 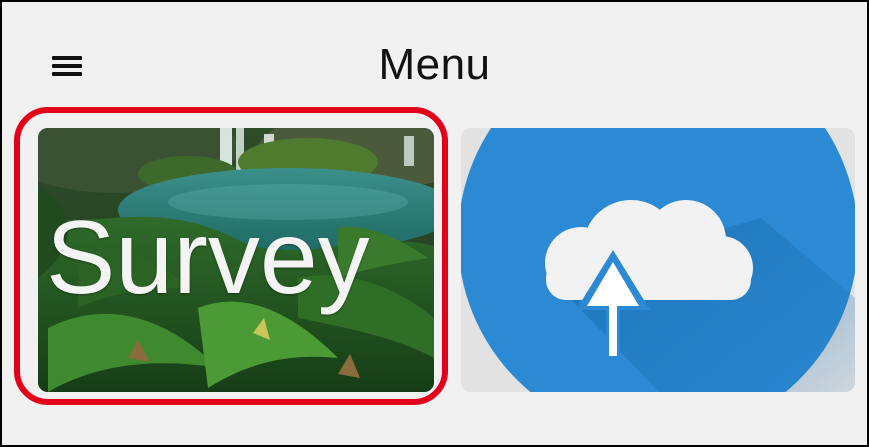 I want to click on page-title: Menu, so click(x=434, y=64).